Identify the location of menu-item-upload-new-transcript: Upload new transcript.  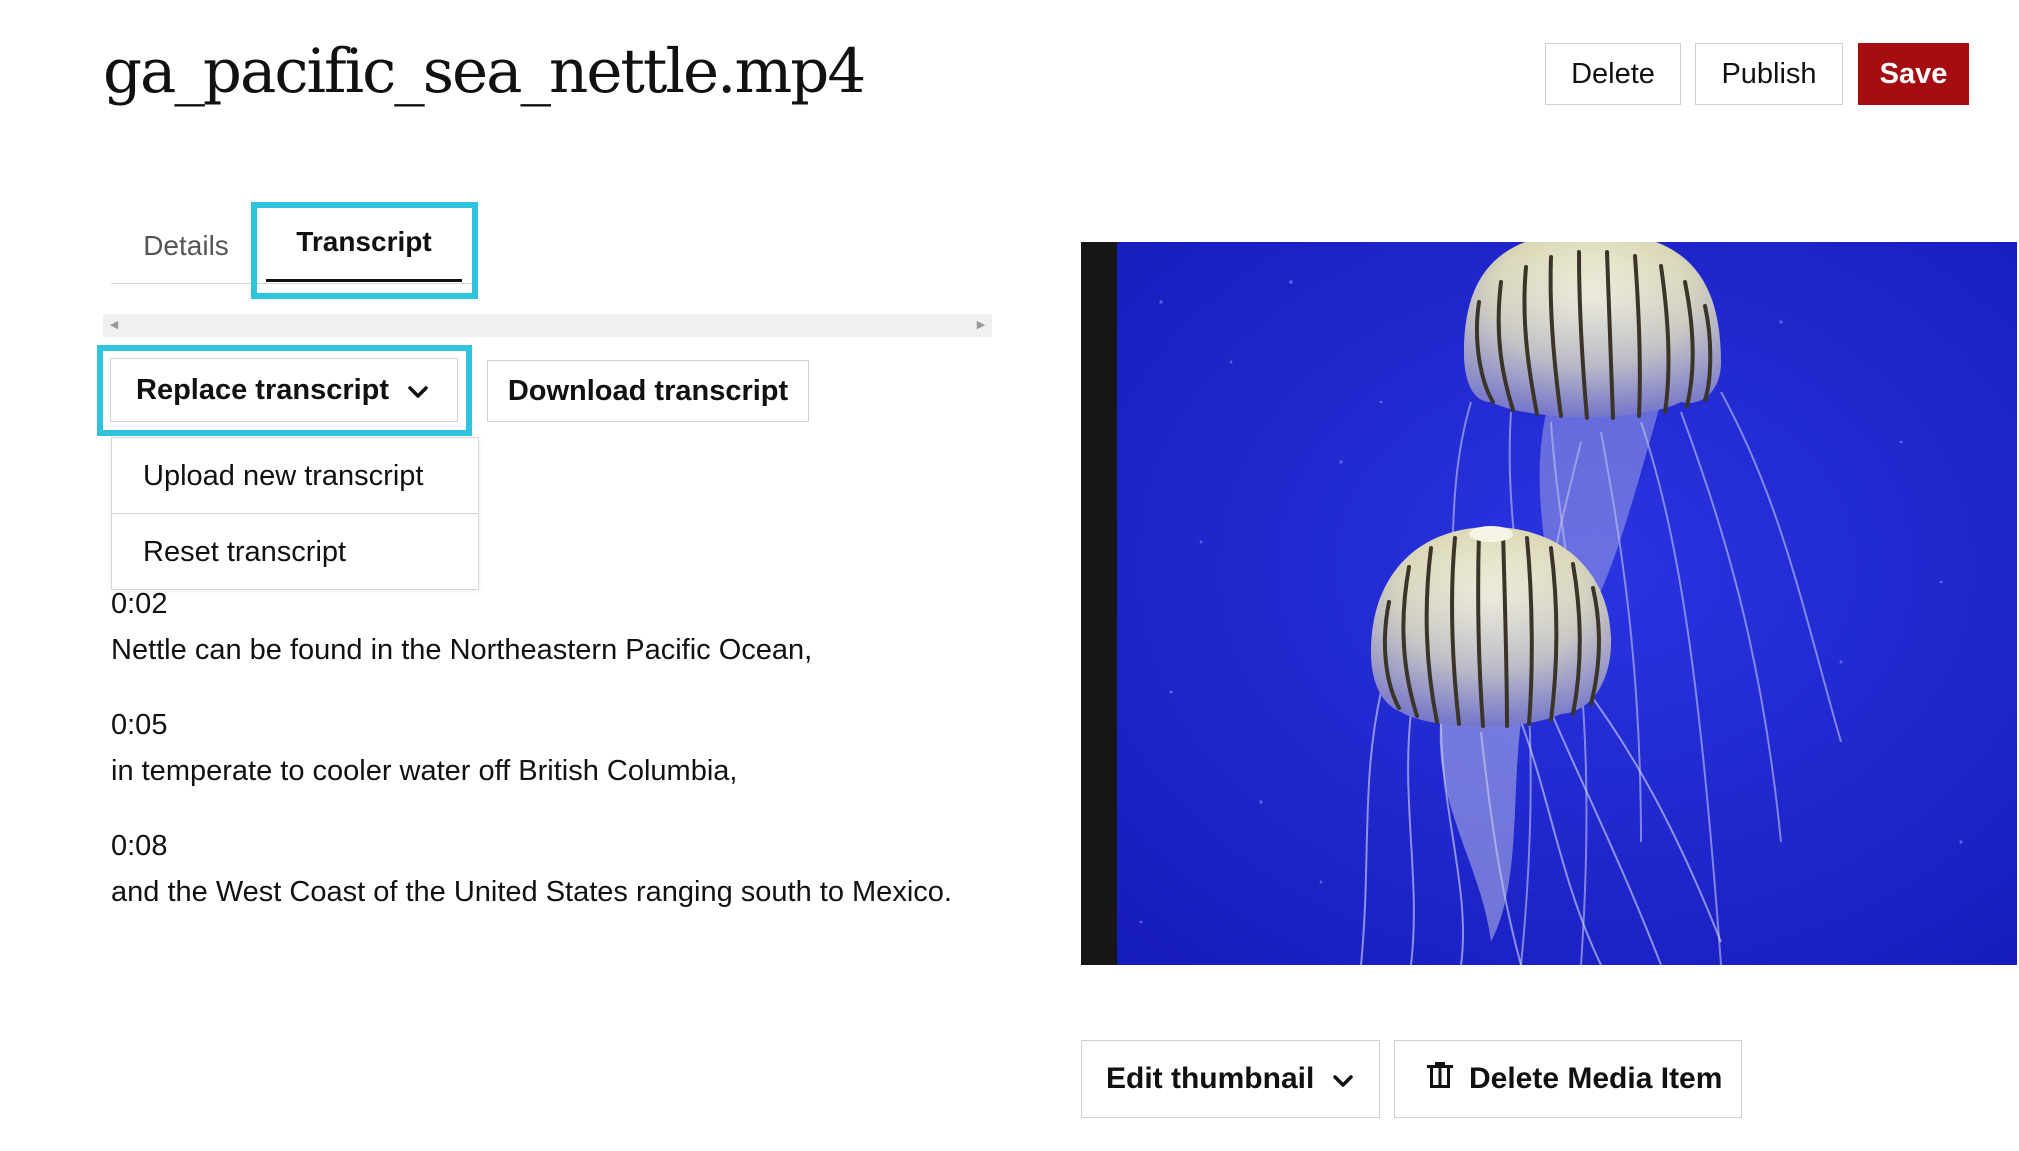
(295, 476).